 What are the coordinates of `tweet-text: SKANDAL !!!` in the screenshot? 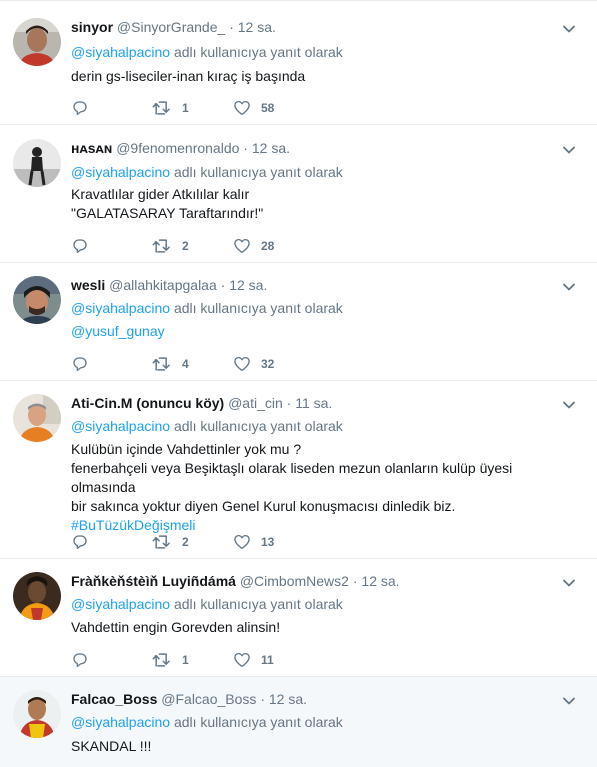 It's located at (324, 746).